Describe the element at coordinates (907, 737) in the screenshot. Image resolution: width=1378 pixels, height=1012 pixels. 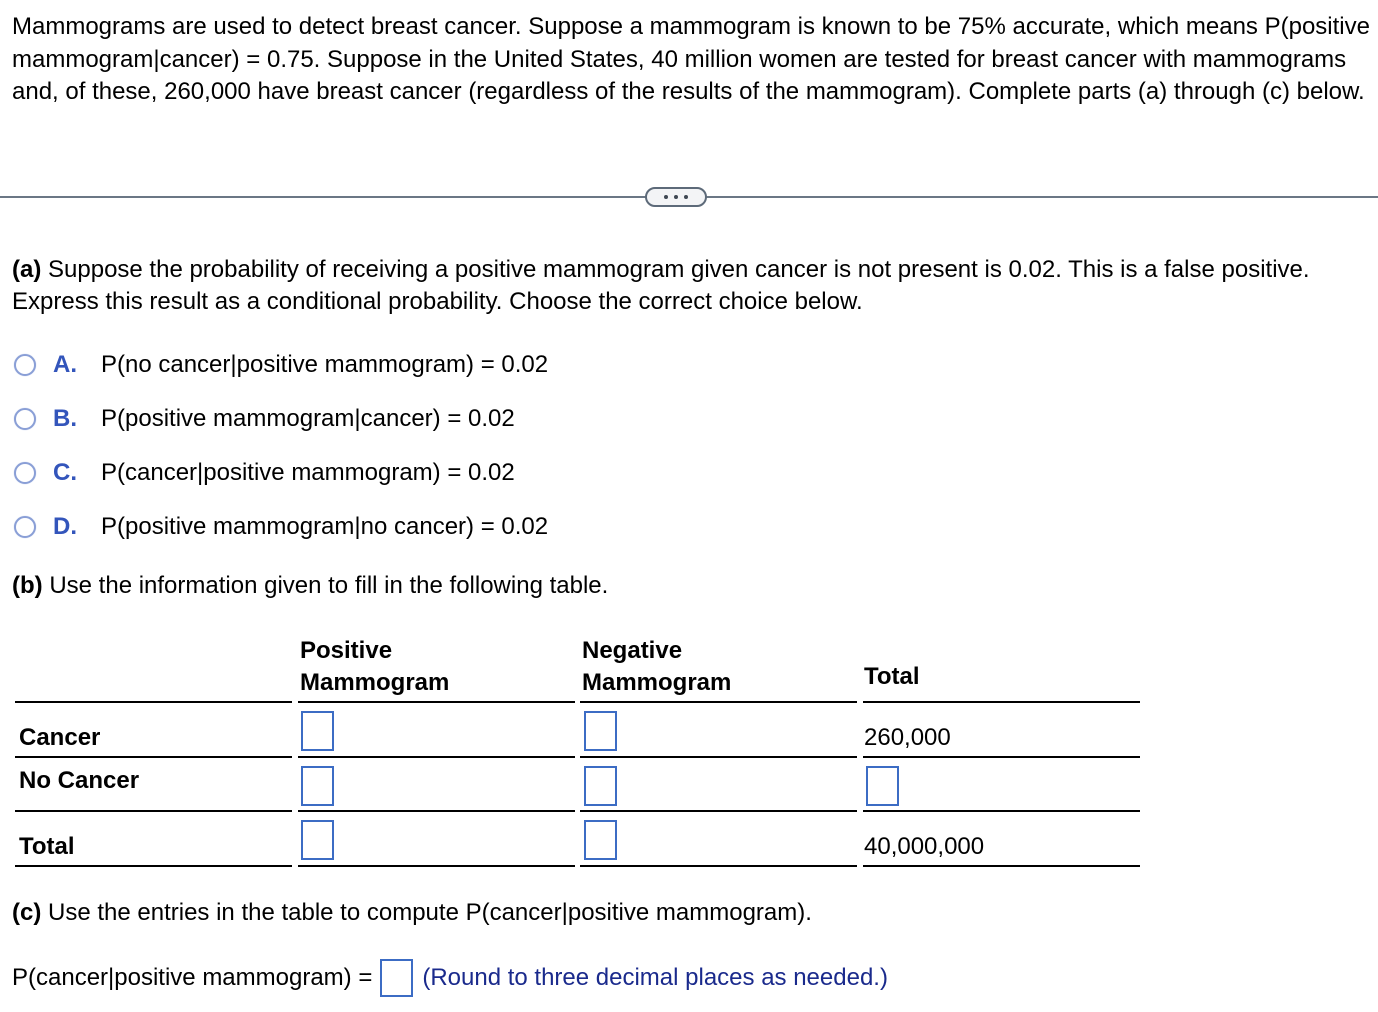
I see `cancer-total-value: 260,000` at that location.